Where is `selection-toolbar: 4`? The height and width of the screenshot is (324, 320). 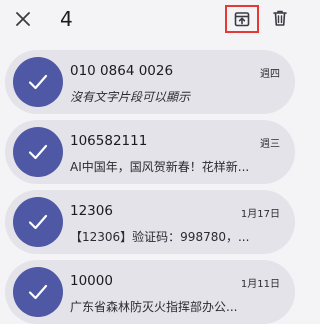
selection-toolbar: 4 is located at coordinates (150, 20).